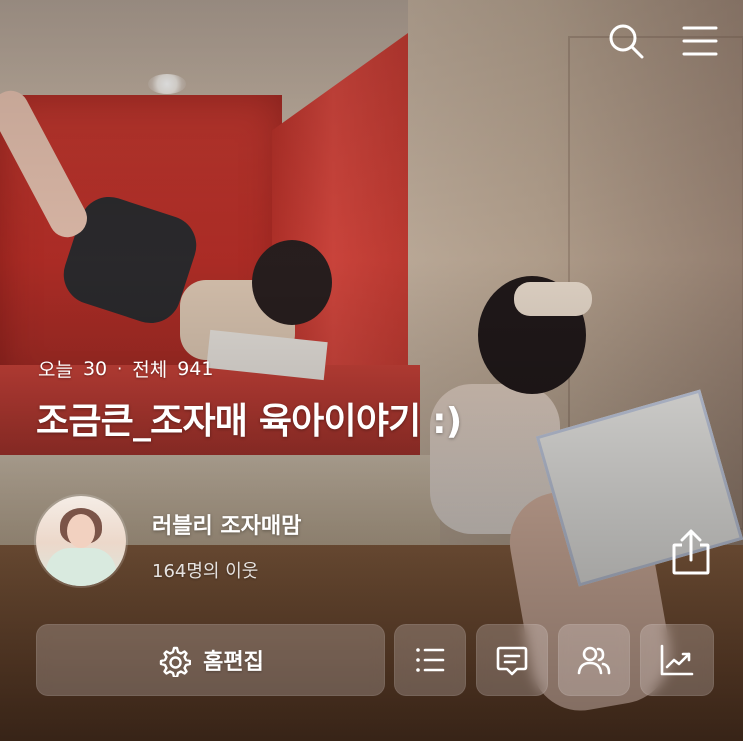  I want to click on profile-avatar, so click(81, 541).